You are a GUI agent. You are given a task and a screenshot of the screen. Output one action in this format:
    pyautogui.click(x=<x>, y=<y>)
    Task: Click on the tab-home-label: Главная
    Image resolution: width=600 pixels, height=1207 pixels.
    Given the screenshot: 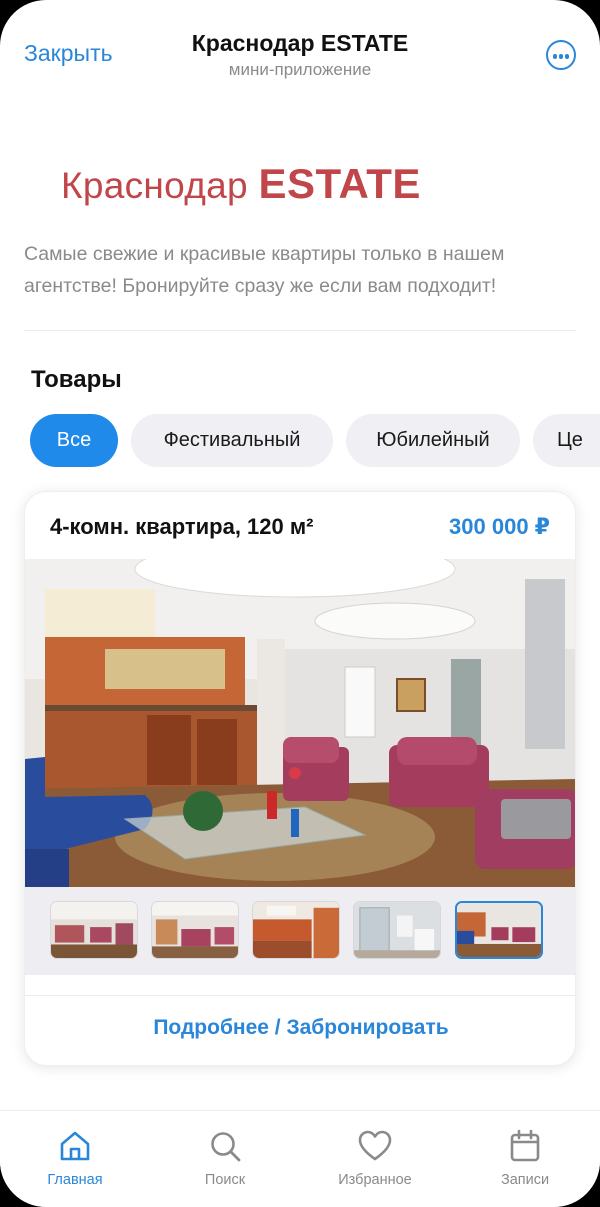 What is the action you would take?
    pyautogui.click(x=75, y=1180)
    